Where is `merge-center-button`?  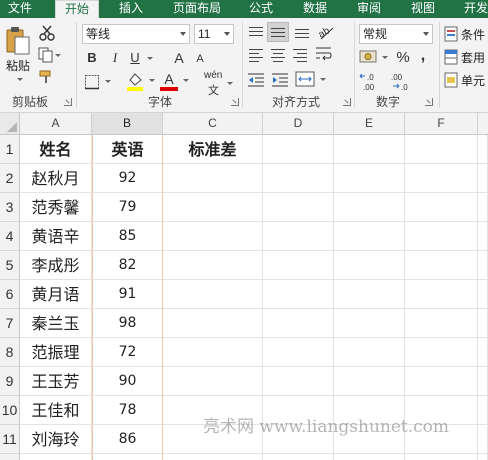 merge-center-button is located at coordinates (312, 80).